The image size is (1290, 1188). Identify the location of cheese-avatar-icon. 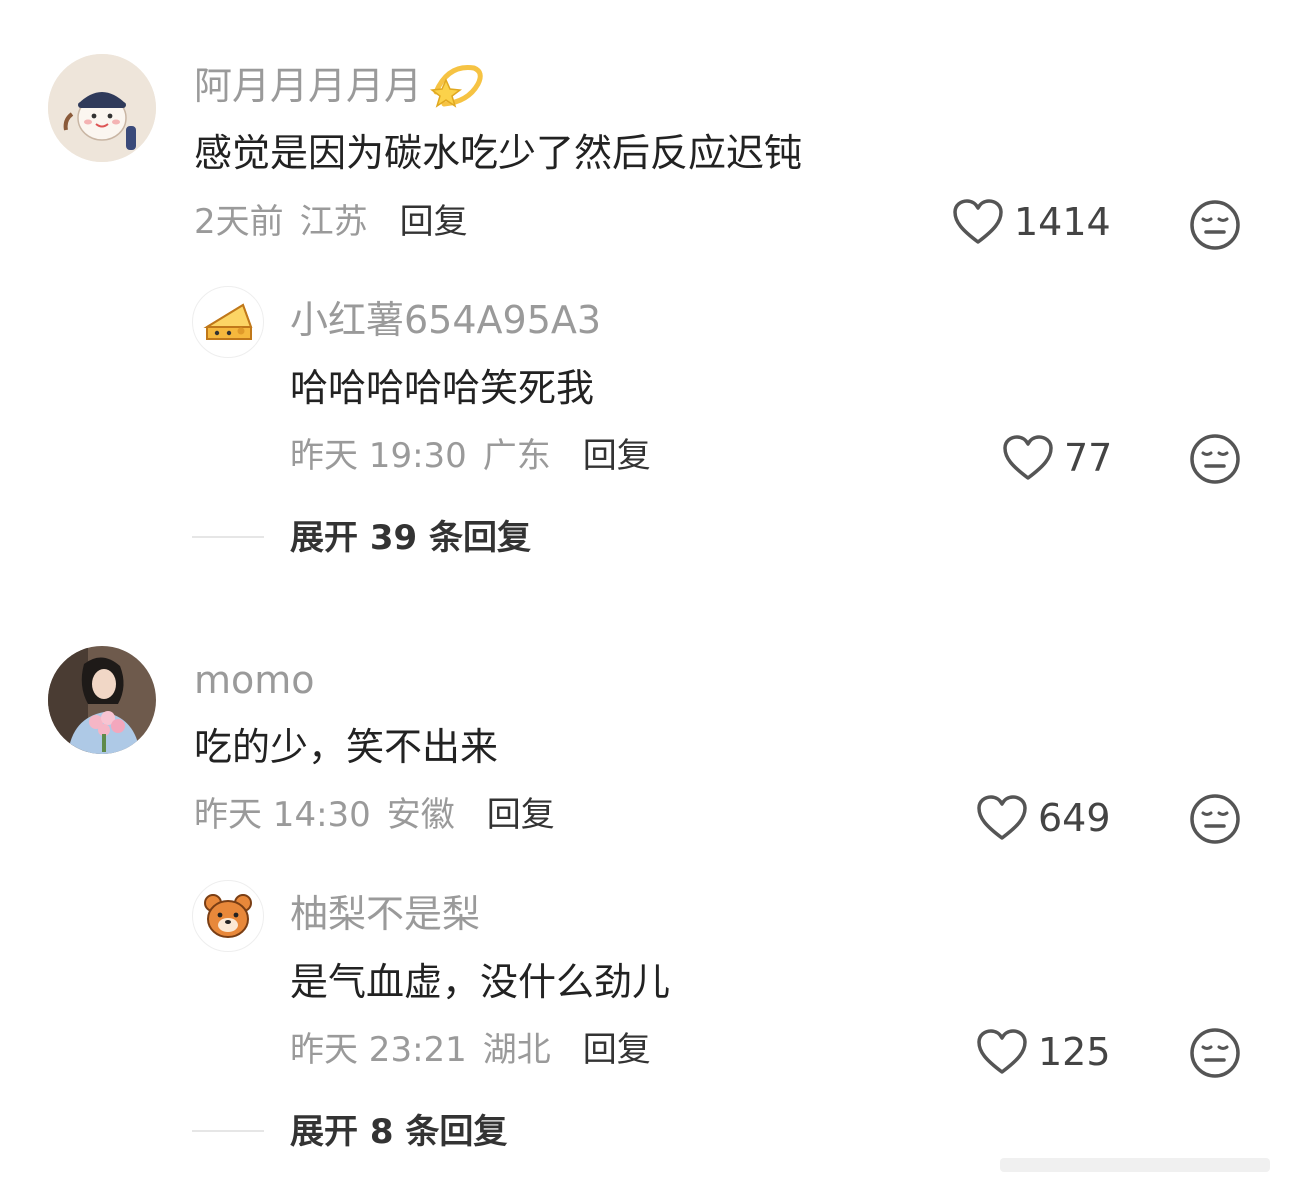
(228, 321).